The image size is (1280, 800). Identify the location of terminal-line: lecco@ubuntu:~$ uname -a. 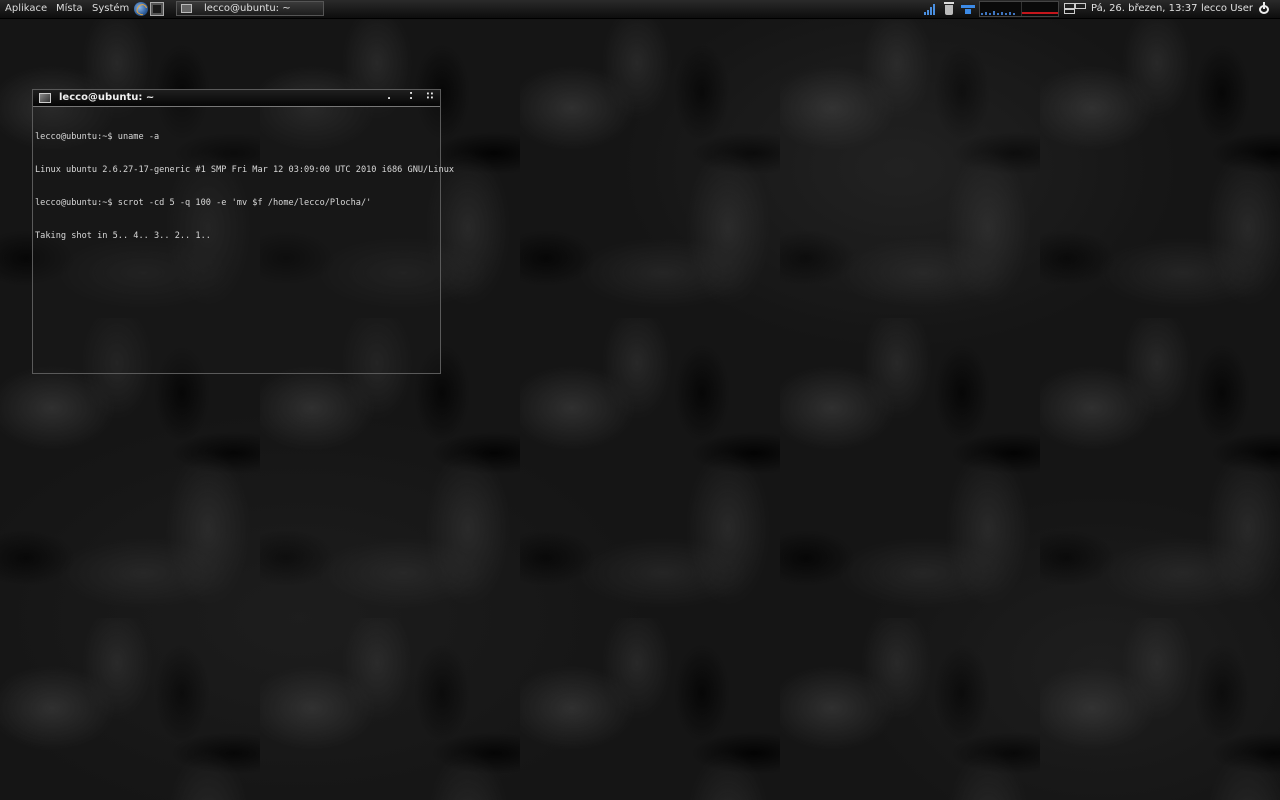
(97, 137).